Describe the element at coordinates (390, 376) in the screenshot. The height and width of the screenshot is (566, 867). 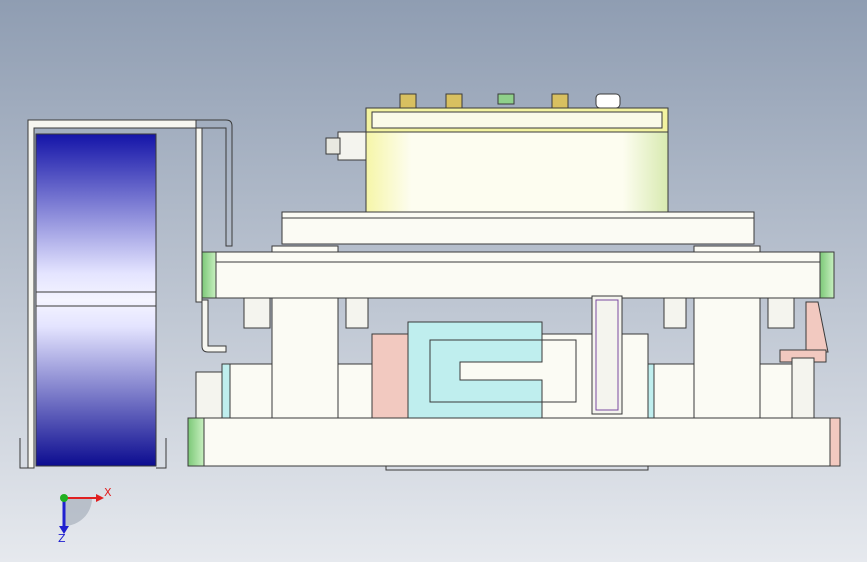
I see `center-pink-block` at that location.